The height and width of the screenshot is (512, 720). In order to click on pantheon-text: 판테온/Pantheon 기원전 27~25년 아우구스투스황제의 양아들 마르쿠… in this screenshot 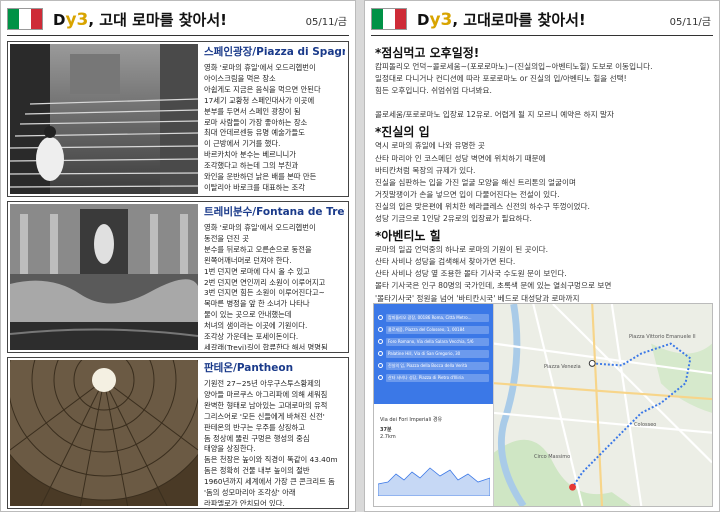, I will do `click(274, 433)`.